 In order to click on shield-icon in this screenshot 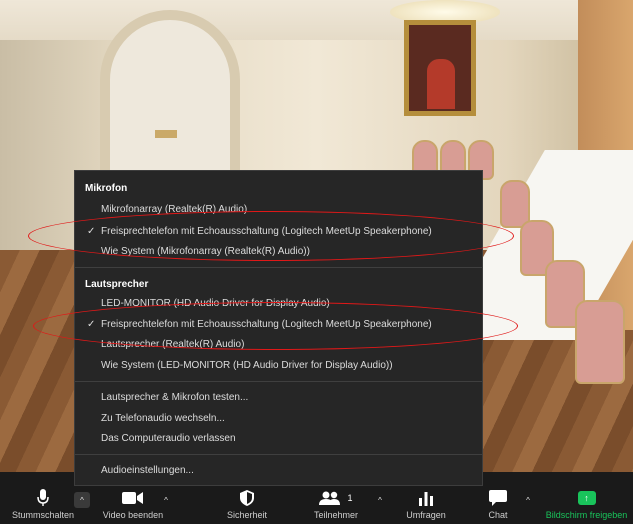, I will do `click(247, 498)`.